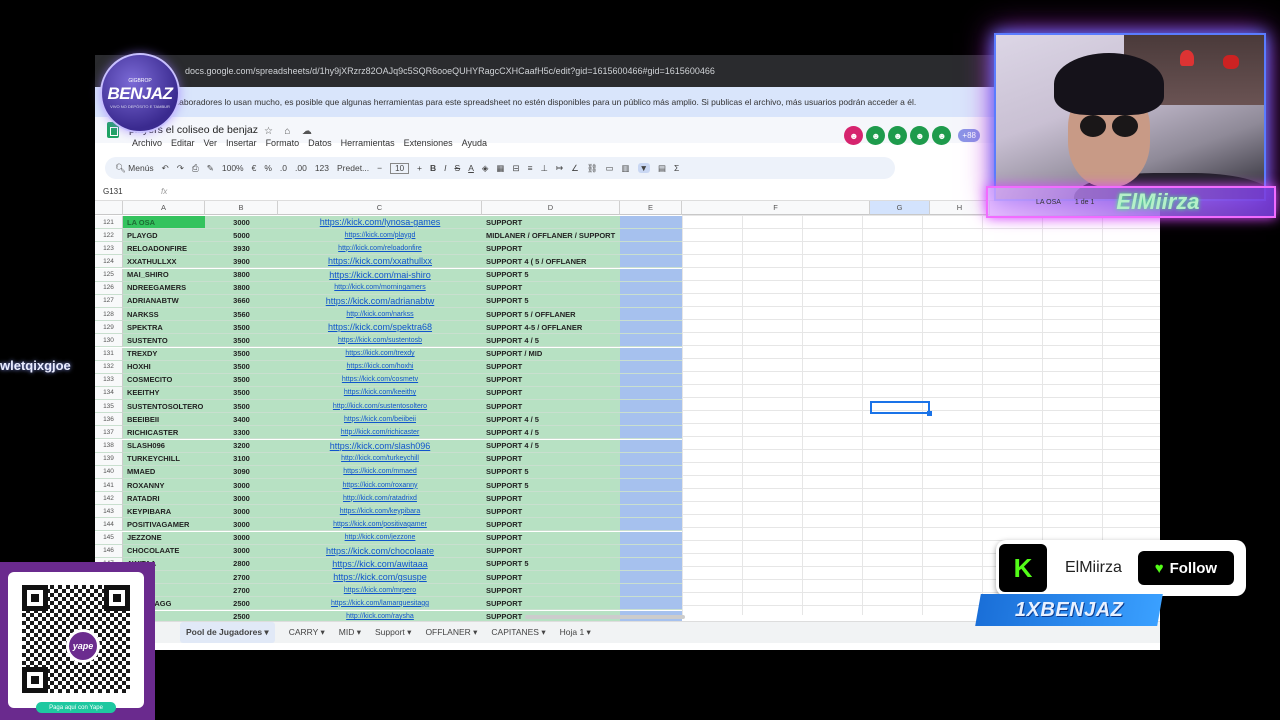  What do you see at coordinates (380, 262) in the screenshot?
I see `kick-link-cell: https://kick.com/xxathullxx` at bounding box center [380, 262].